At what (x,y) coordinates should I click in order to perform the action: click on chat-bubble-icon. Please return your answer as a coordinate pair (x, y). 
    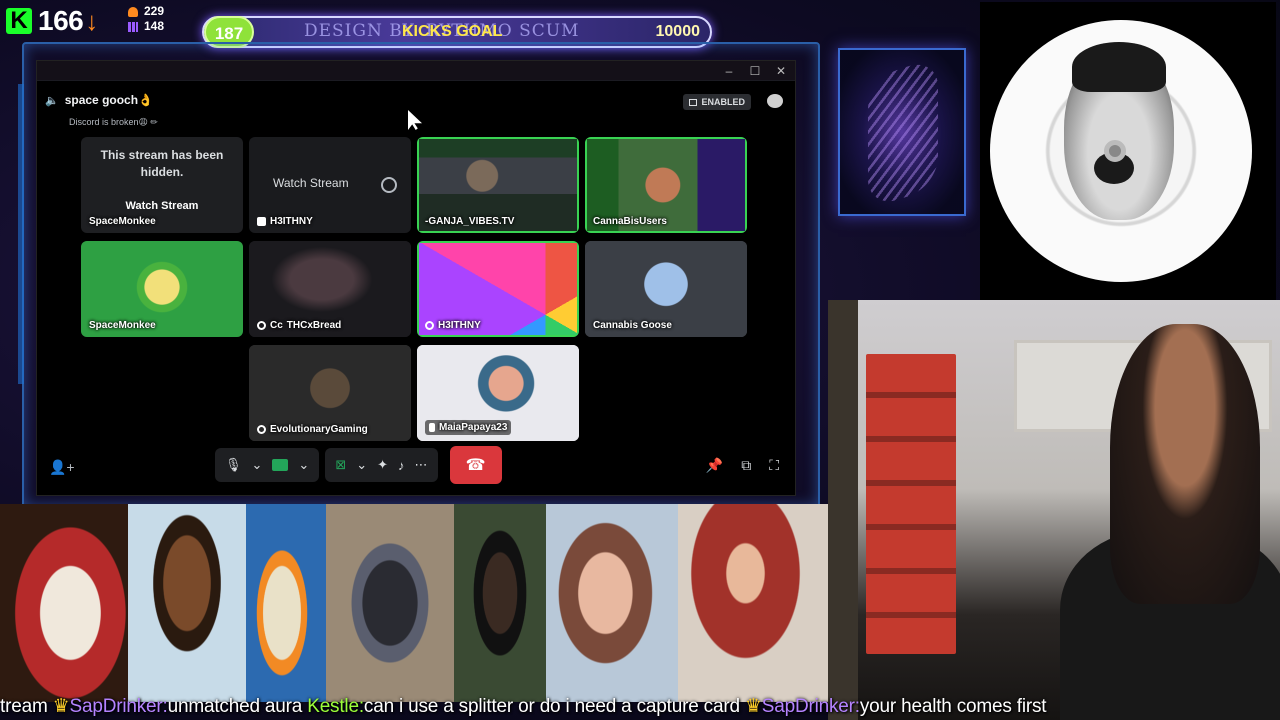
    Looking at the image, I should click on (775, 101).